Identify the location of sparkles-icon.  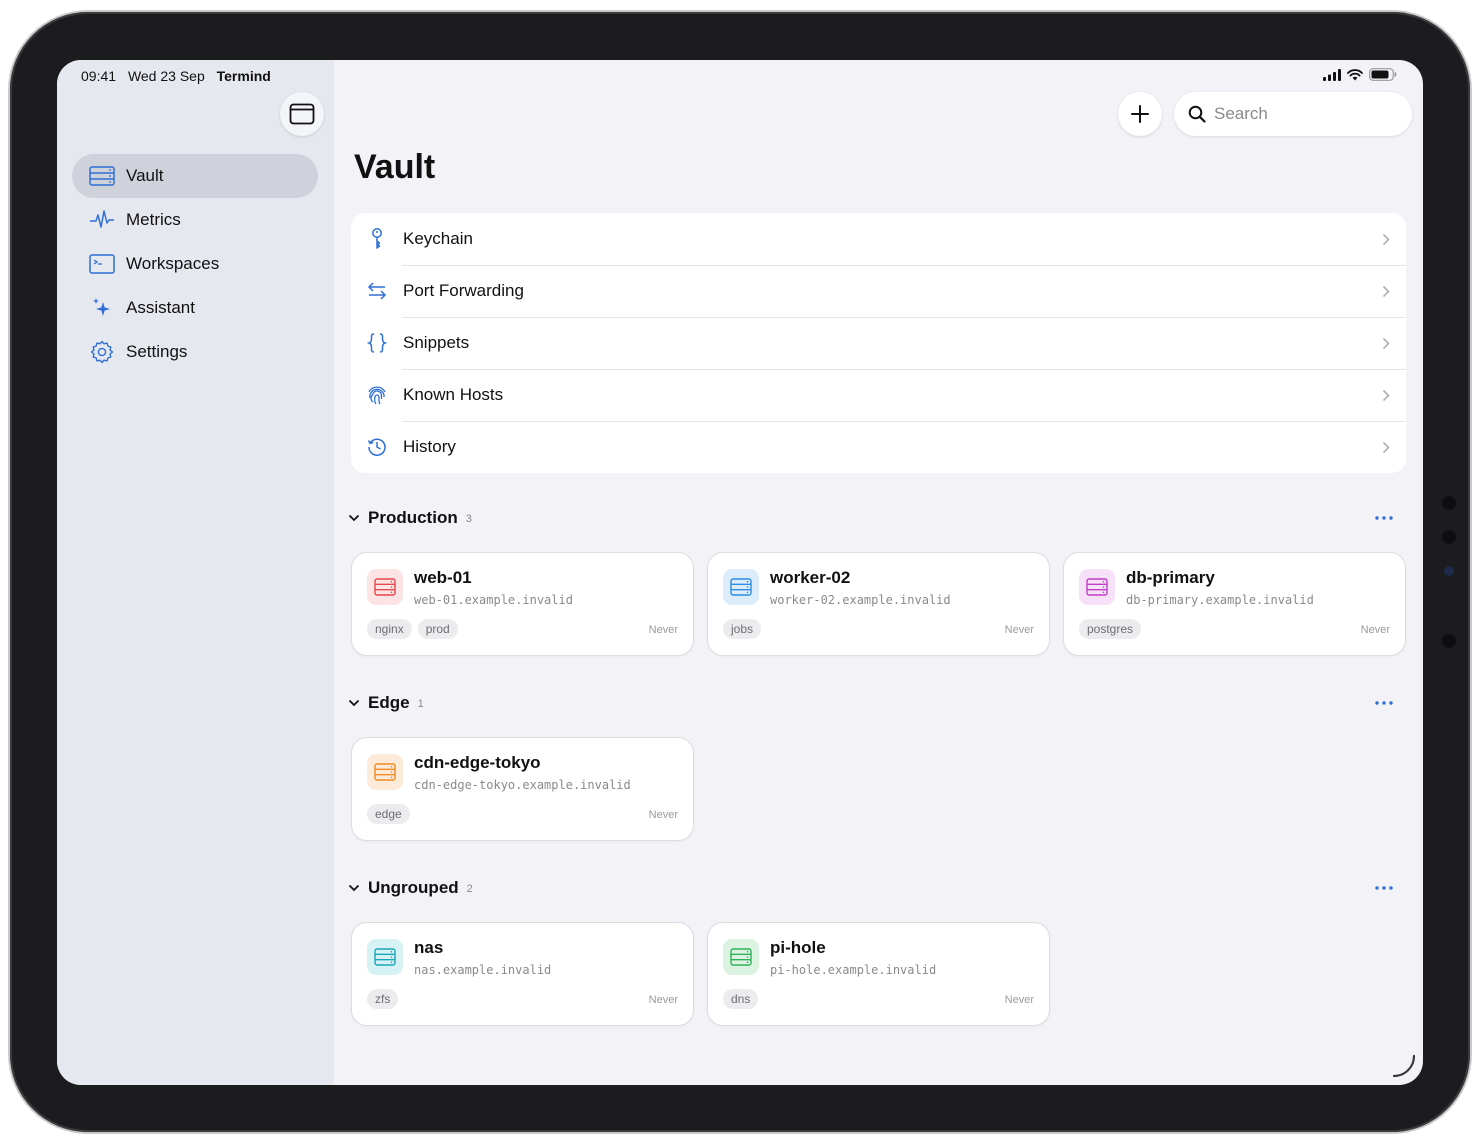
(102, 308).